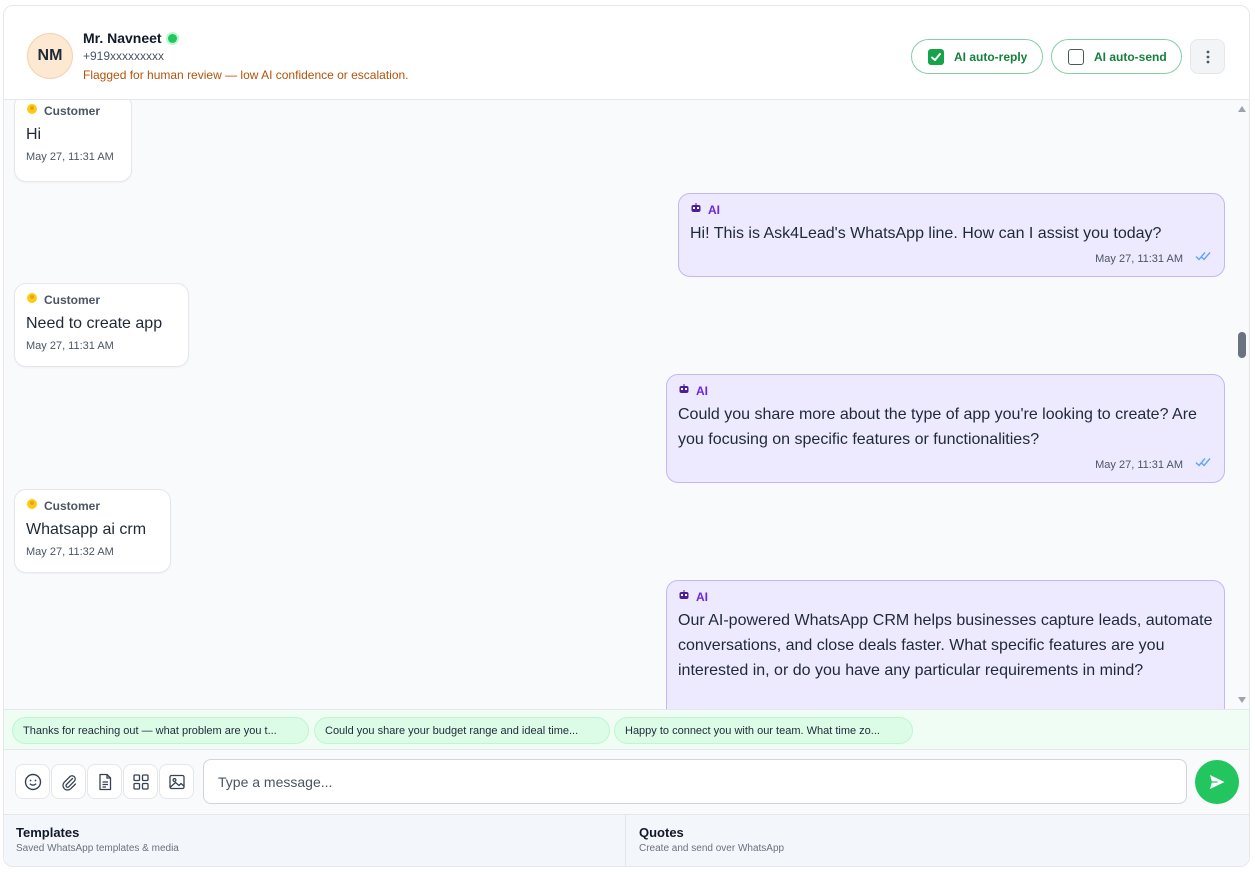 Image resolution: width=1255 pixels, height=872 pixels. I want to click on attach-document-button, so click(104, 781).